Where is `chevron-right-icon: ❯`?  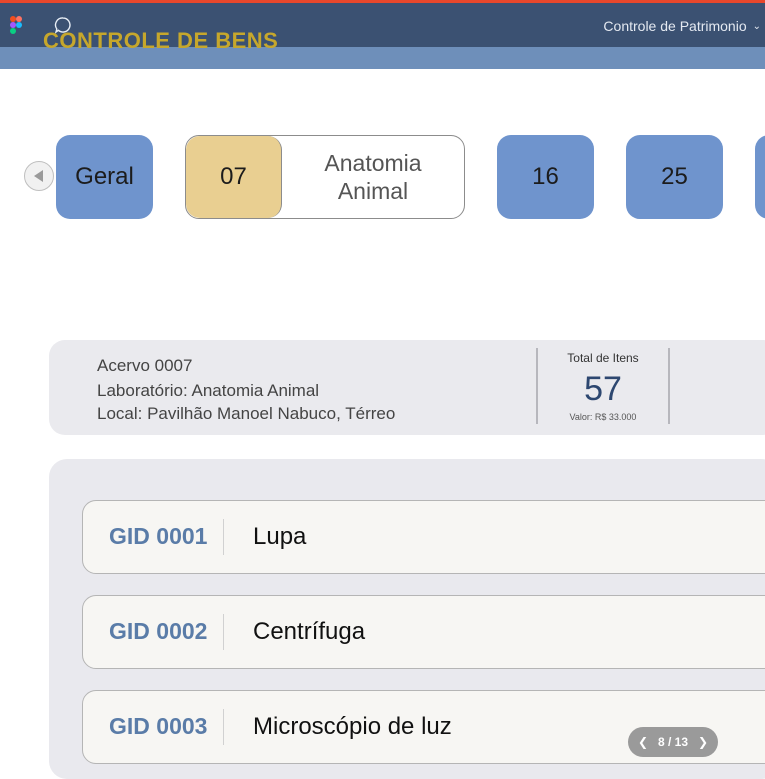 chevron-right-icon: ❯ is located at coordinates (703, 742).